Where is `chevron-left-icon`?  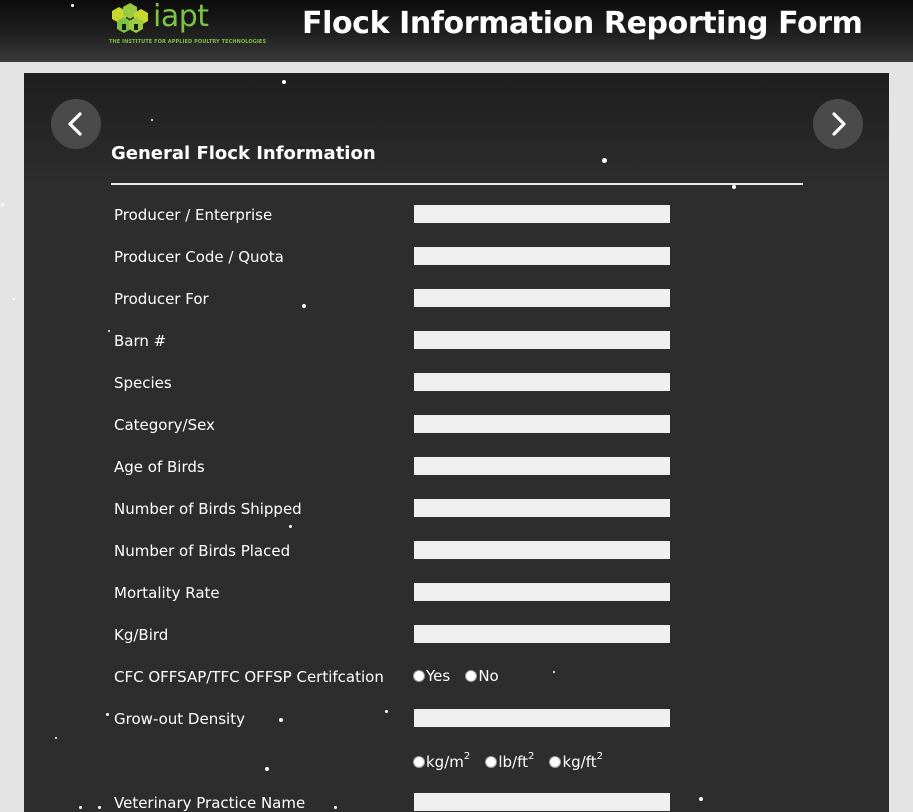
chevron-left-icon is located at coordinates (75, 124).